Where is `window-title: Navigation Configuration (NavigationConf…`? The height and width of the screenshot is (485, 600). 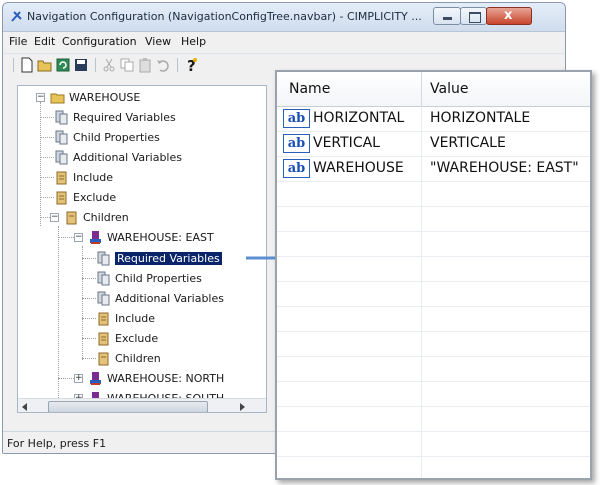
window-title: Navigation Configuration (NavigationConf… is located at coordinates (224, 16).